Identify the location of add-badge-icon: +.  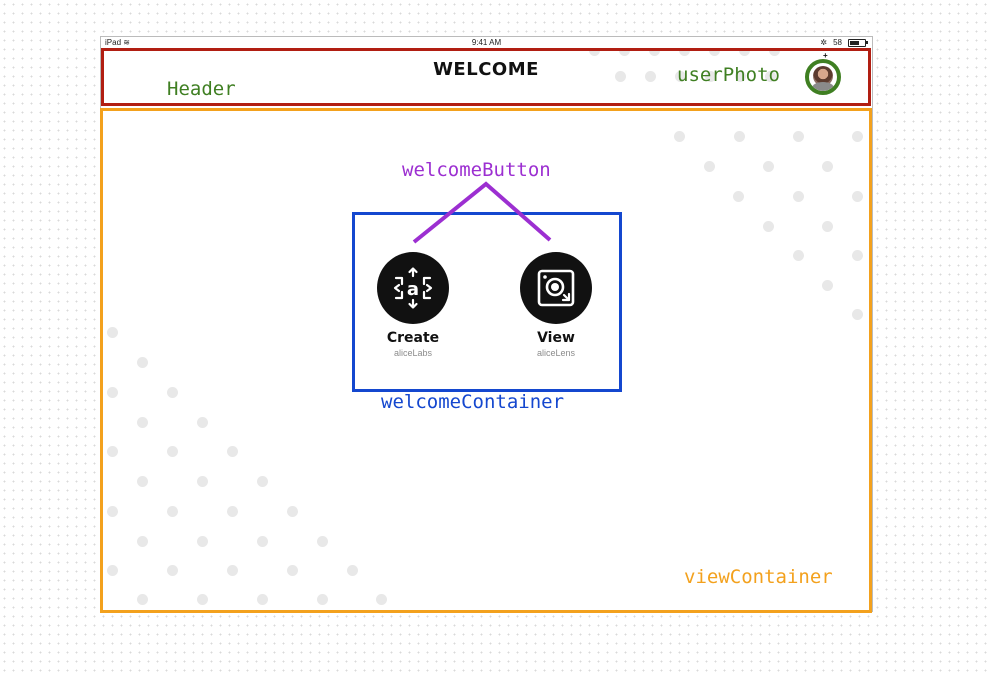
(825, 55).